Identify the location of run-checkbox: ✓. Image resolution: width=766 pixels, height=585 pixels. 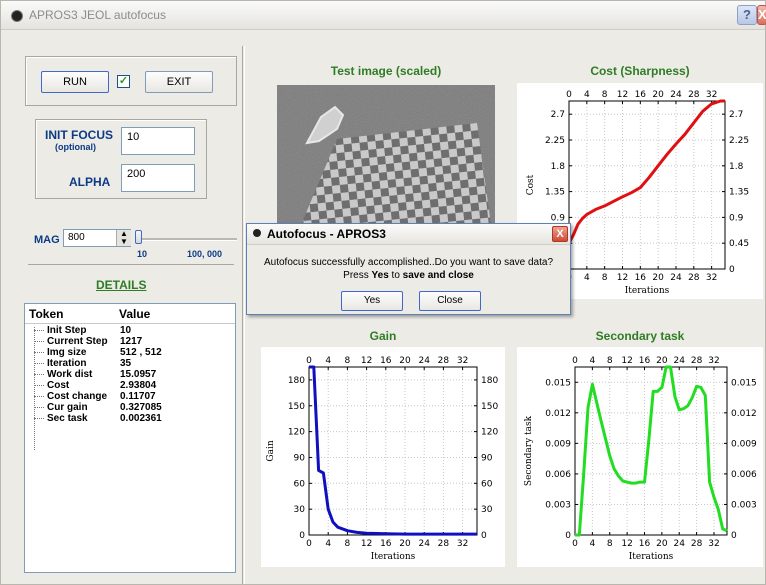
(123, 81).